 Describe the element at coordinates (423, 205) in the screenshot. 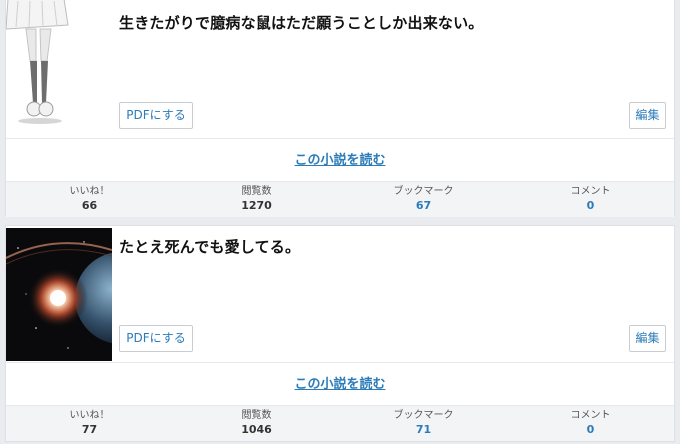

I see `bookmarks-count: 67` at that location.